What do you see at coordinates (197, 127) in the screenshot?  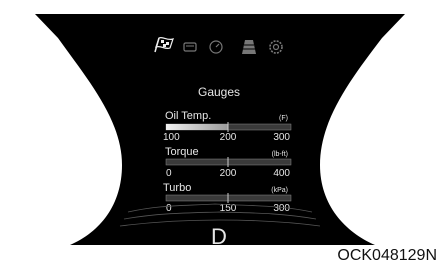 I see `gauge-fill` at bounding box center [197, 127].